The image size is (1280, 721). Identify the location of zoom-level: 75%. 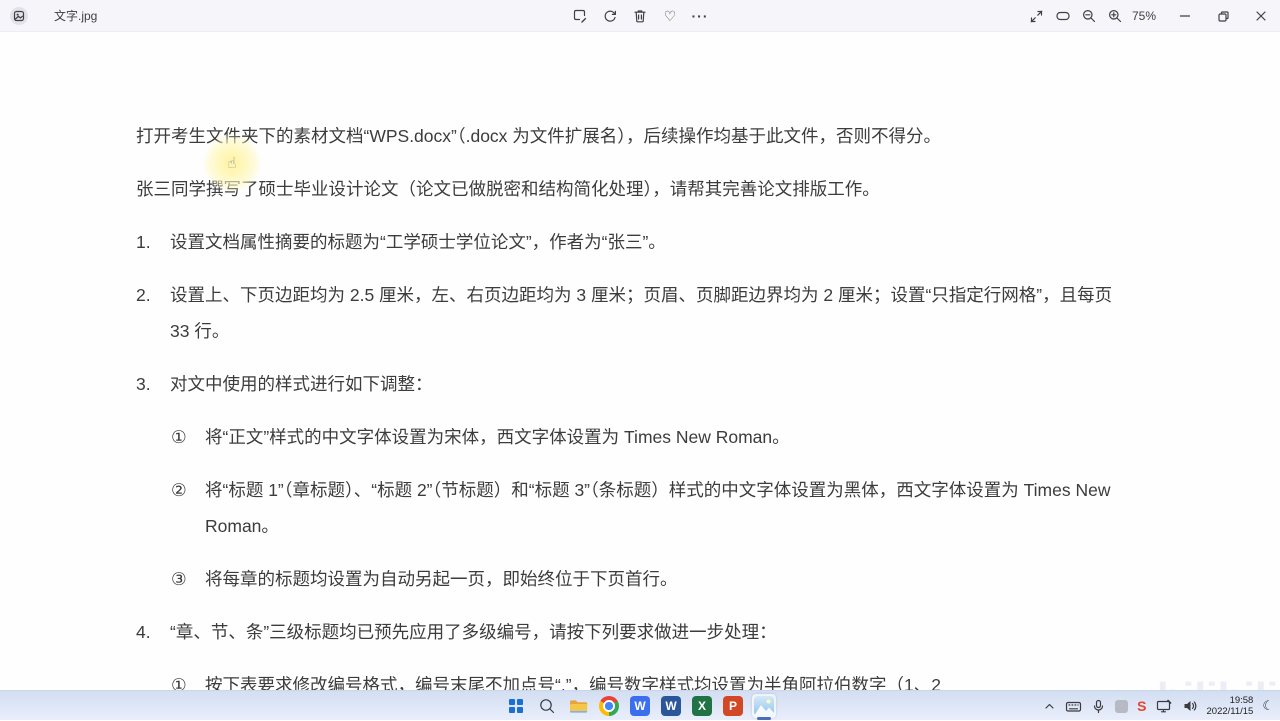
(1147, 16).